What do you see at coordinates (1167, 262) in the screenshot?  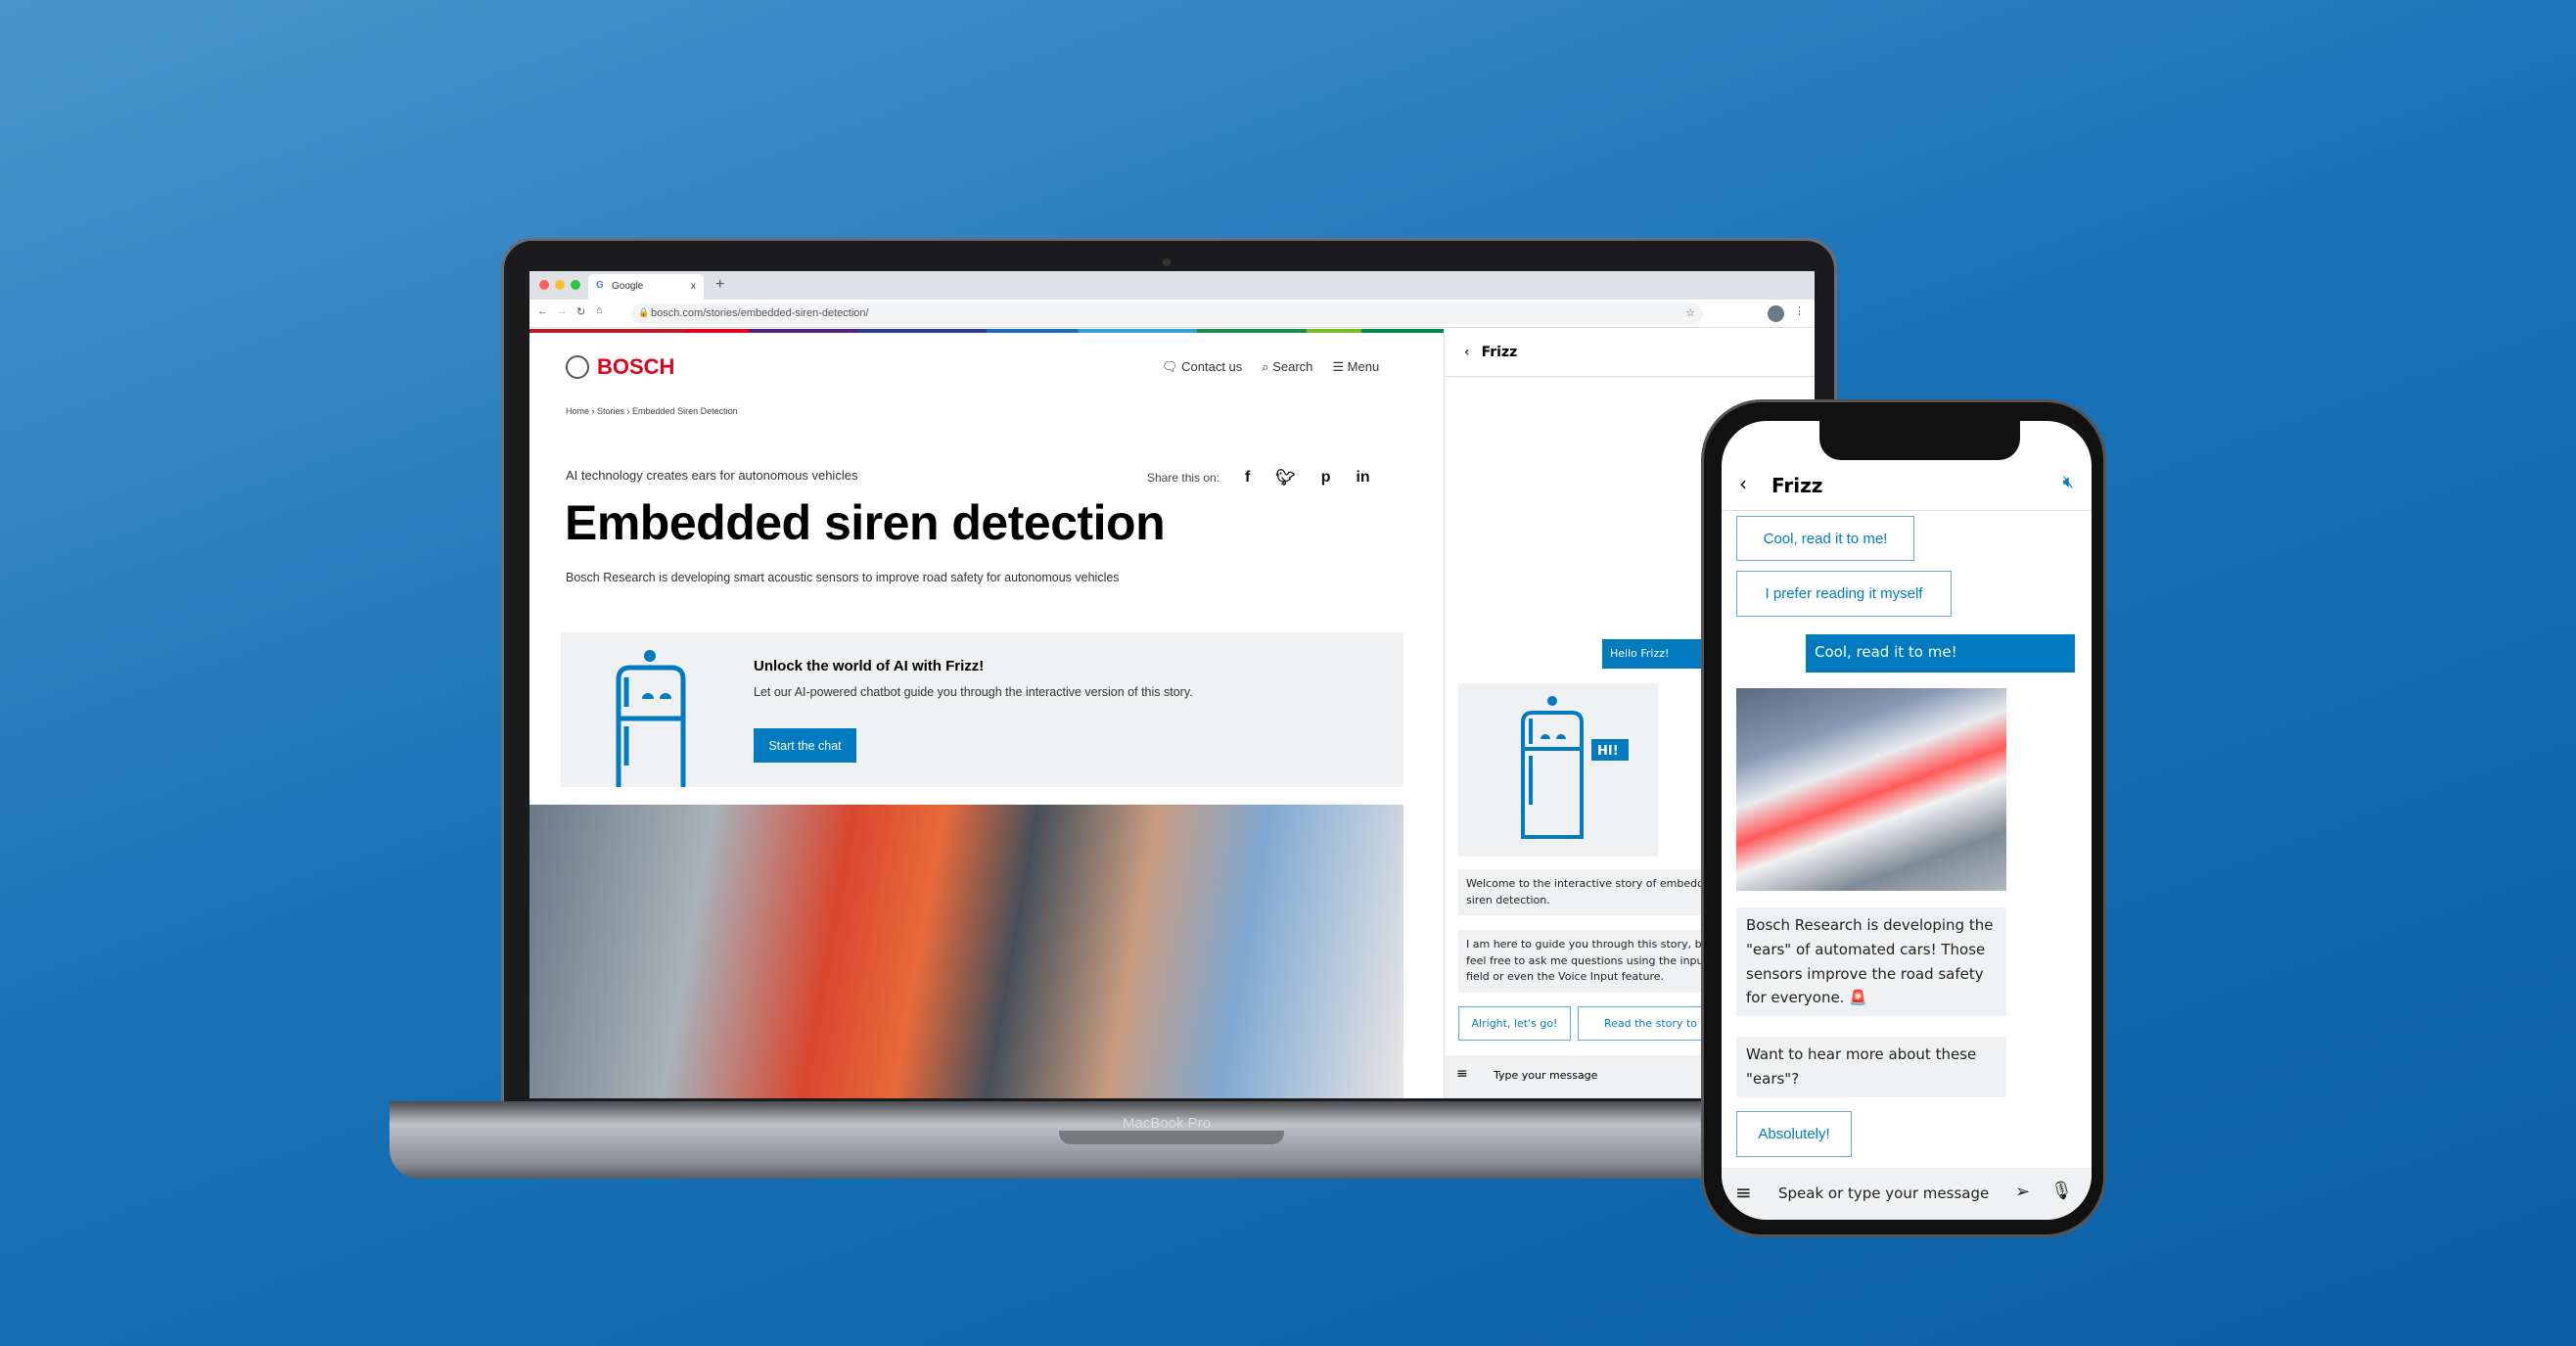 I see `laptop-camera` at bounding box center [1167, 262].